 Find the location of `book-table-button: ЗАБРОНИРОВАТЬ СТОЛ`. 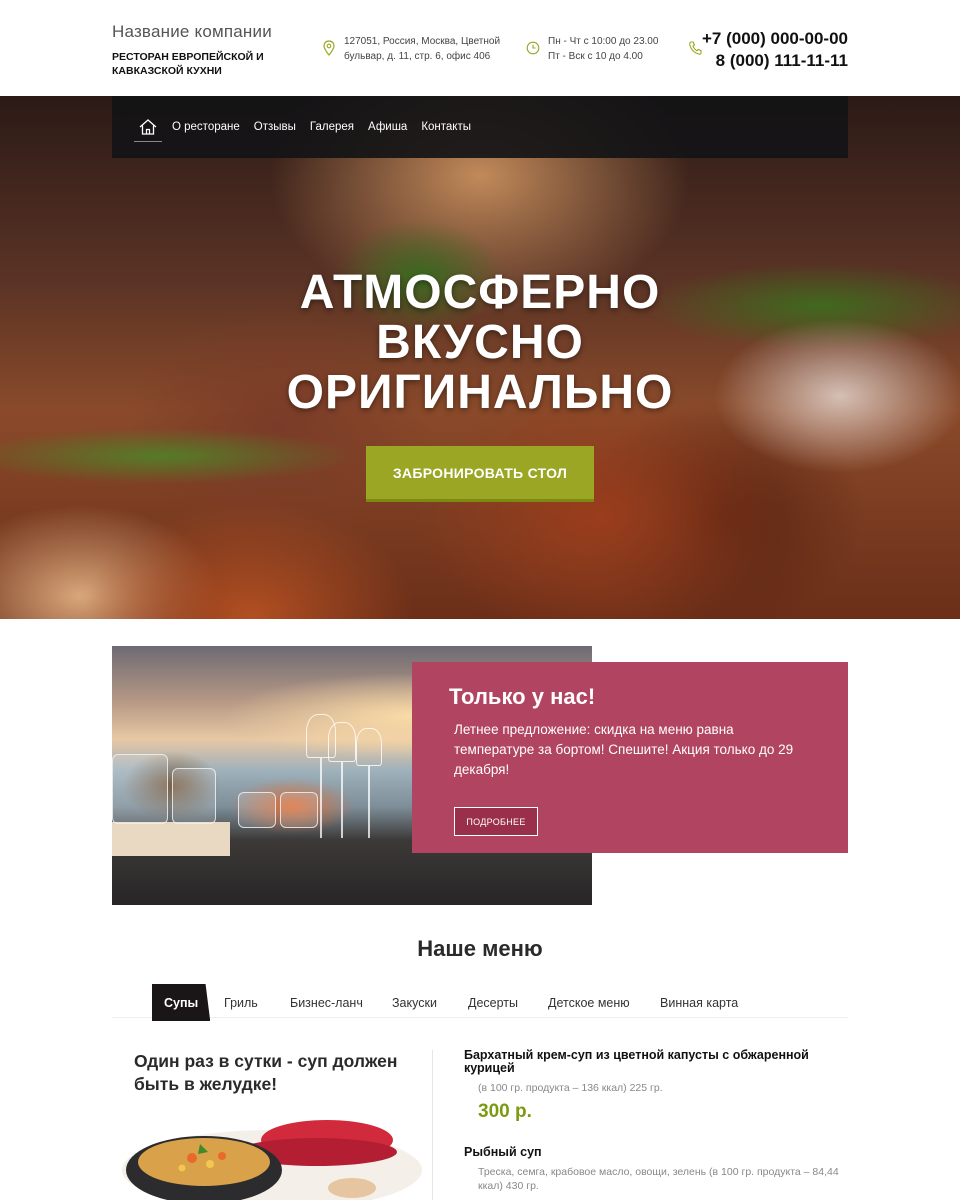

book-table-button: ЗАБРОНИРОВАТЬ СТОЛ is located at coordinates (480, 474).